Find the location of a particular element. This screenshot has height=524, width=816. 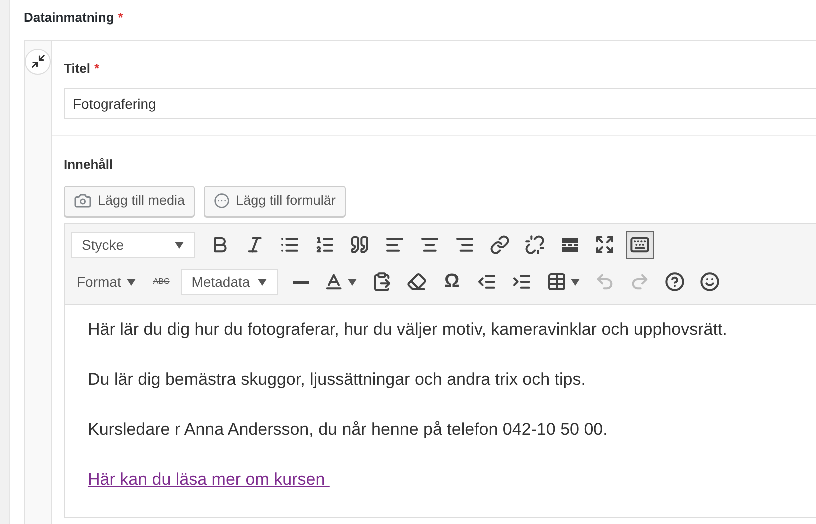

form-icon is located at coordinates (222, 201).